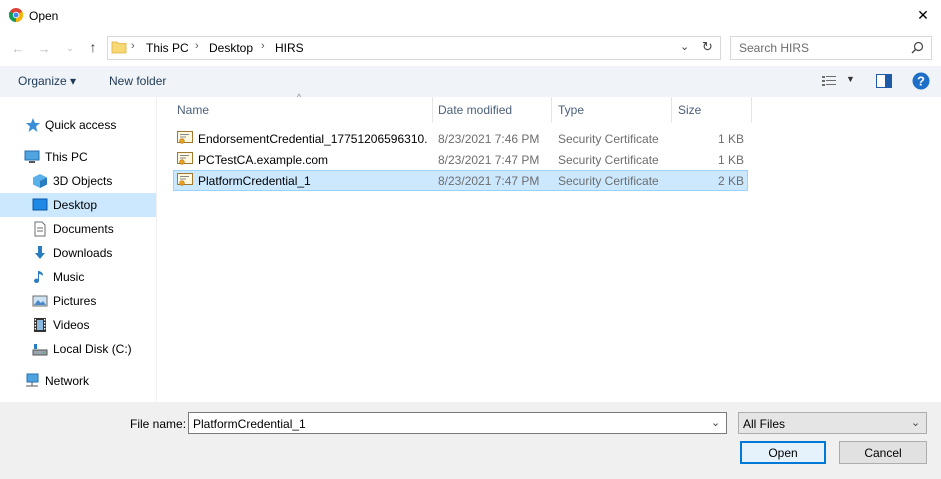  I want to click on search-icon, so click(917, 47).